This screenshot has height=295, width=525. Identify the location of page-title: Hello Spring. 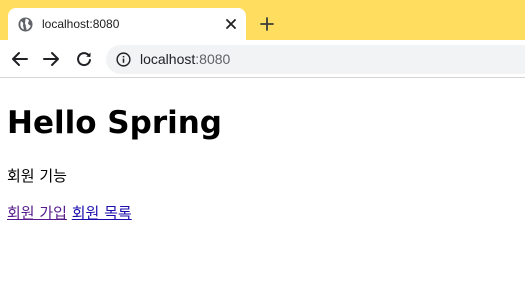
(115, 123).